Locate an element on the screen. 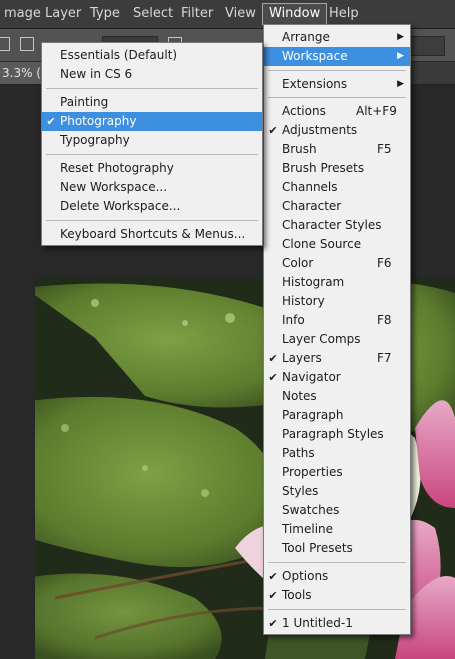 This screenshot has height=659, width=455. menu-item-tool-presets: Tool Presets is located at coordinates (337, 548).